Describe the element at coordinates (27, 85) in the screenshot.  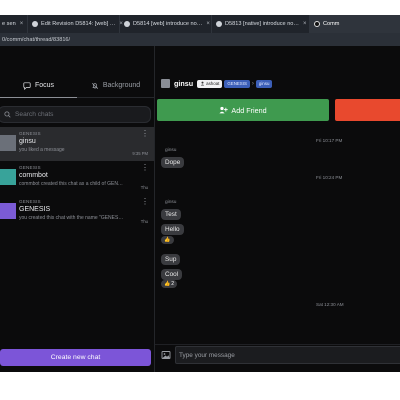
I see `chat-bubble-icon` at that location.